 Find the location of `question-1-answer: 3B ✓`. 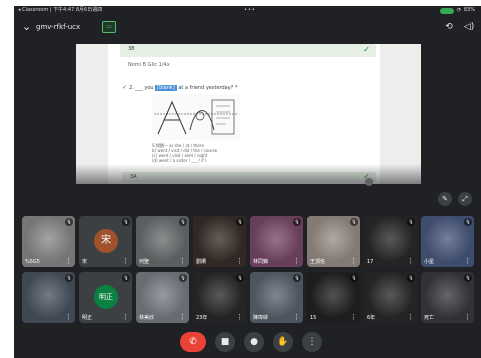

question-1-answer: 3B ✓ is located at coordinates (248, 50).